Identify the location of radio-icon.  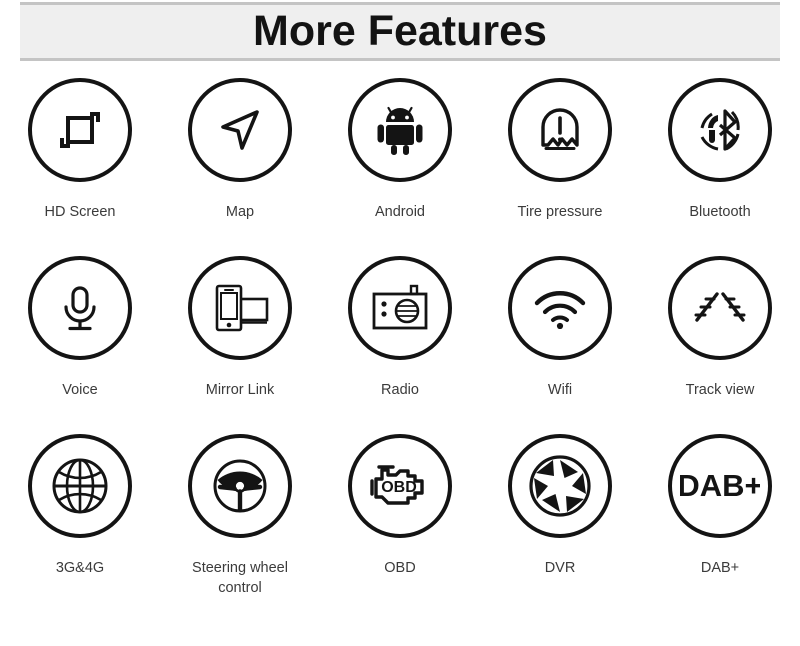
(400, 308).